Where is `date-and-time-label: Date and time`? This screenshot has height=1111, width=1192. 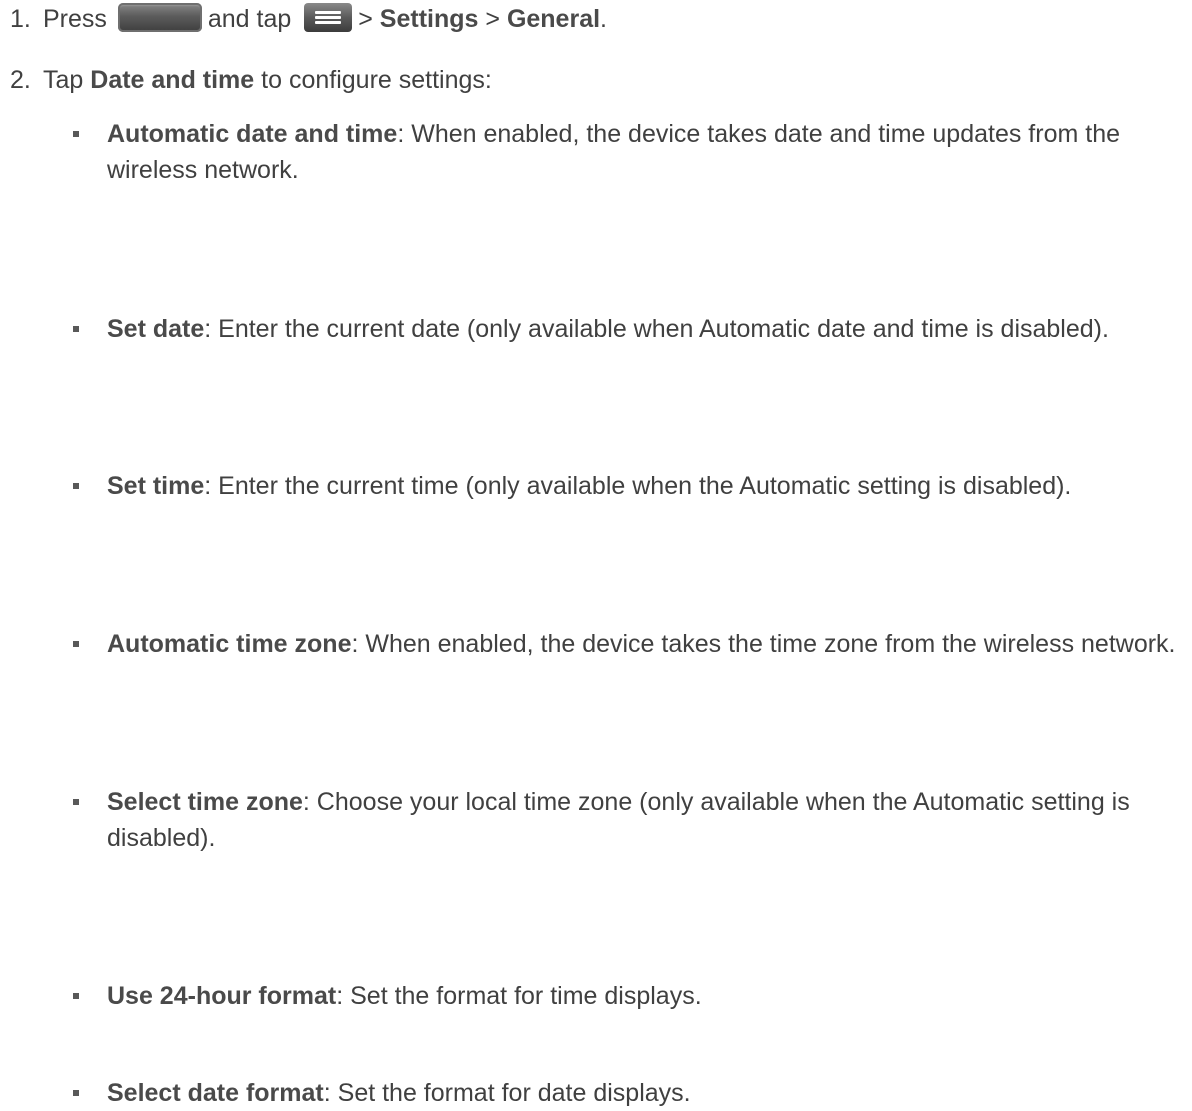 date-and-time-label: Date and time is located at coordinates (172, 80).